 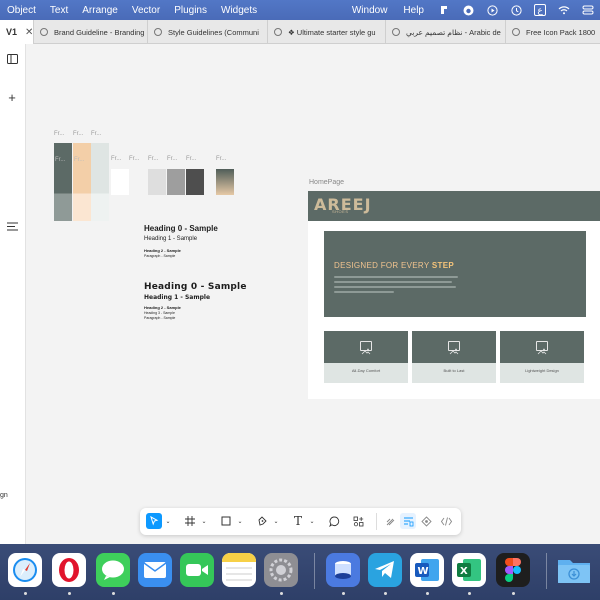 I want to click on dev-mode-button, so click(x=446, y=521).